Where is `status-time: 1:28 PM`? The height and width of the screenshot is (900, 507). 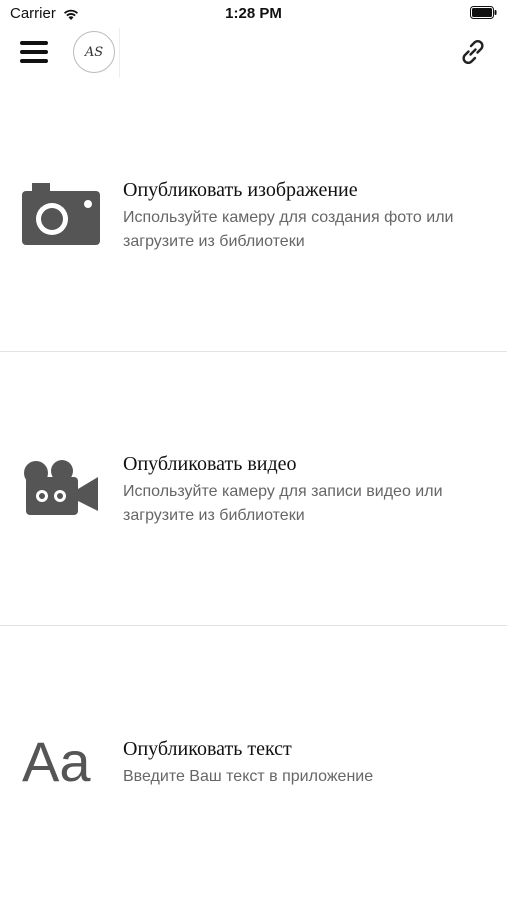 status-time: 1:28 PM is located at coordinates (253, 13).